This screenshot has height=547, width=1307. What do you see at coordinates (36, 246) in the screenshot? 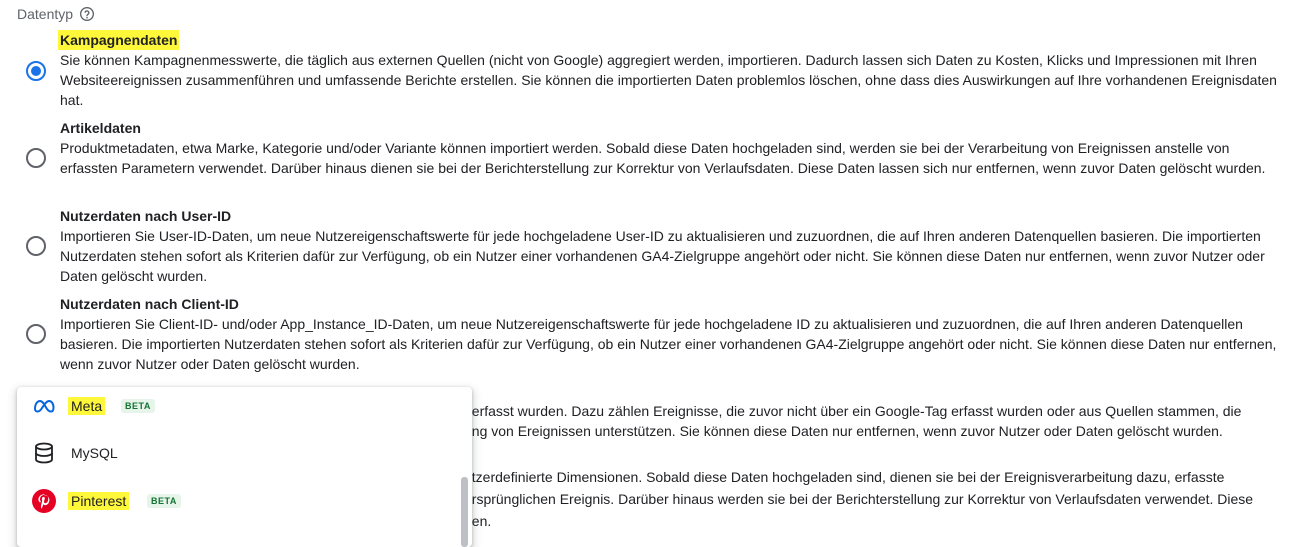
I see `radio-nutzerdaten-user-id` at bounding box center [36, 246].